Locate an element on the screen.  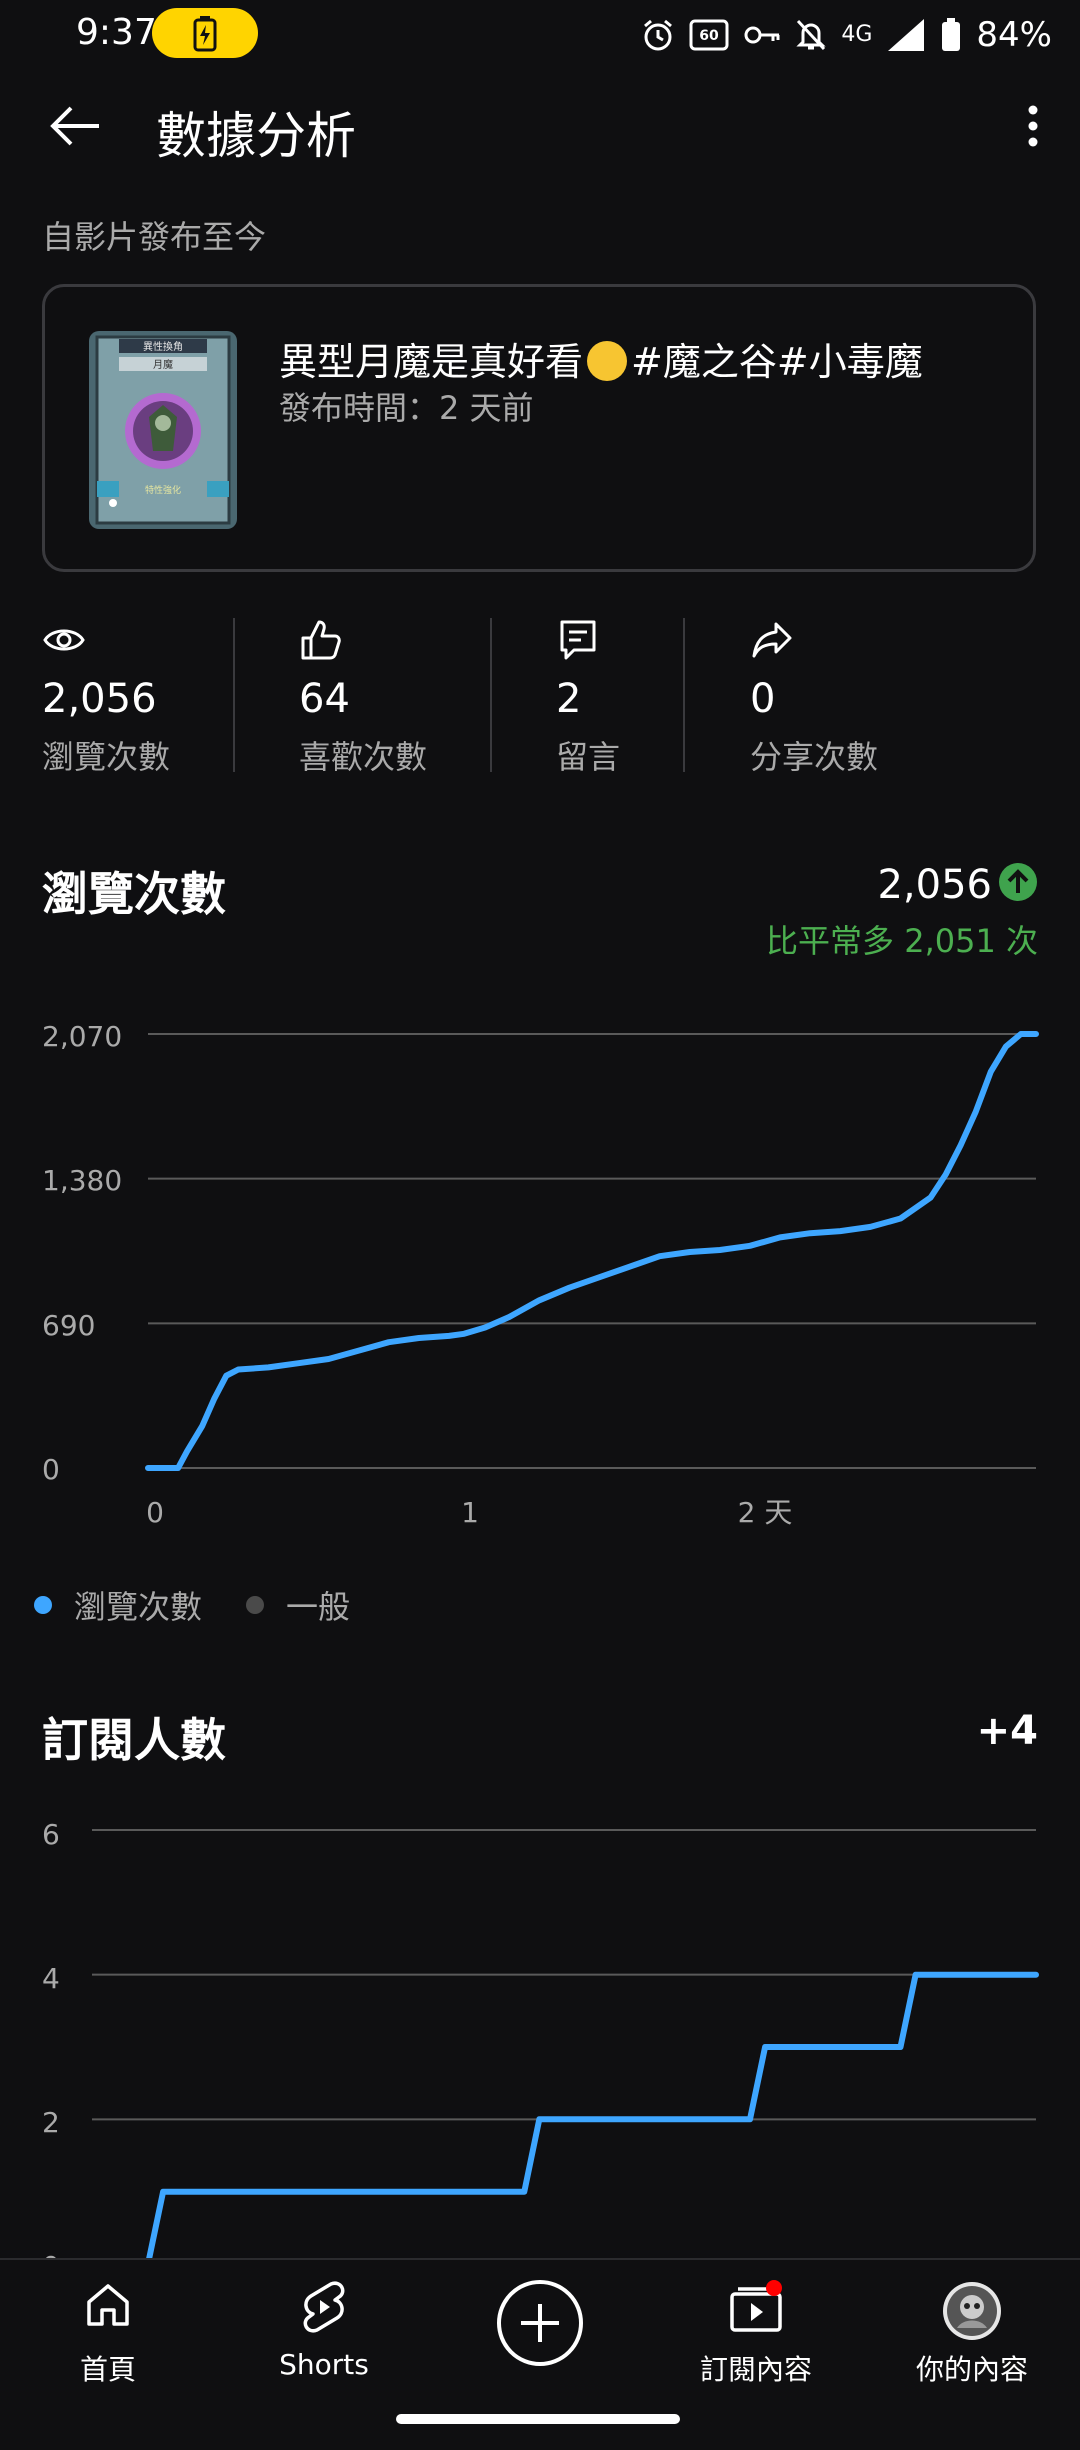
avatar is located at coordinates (972, 2311).